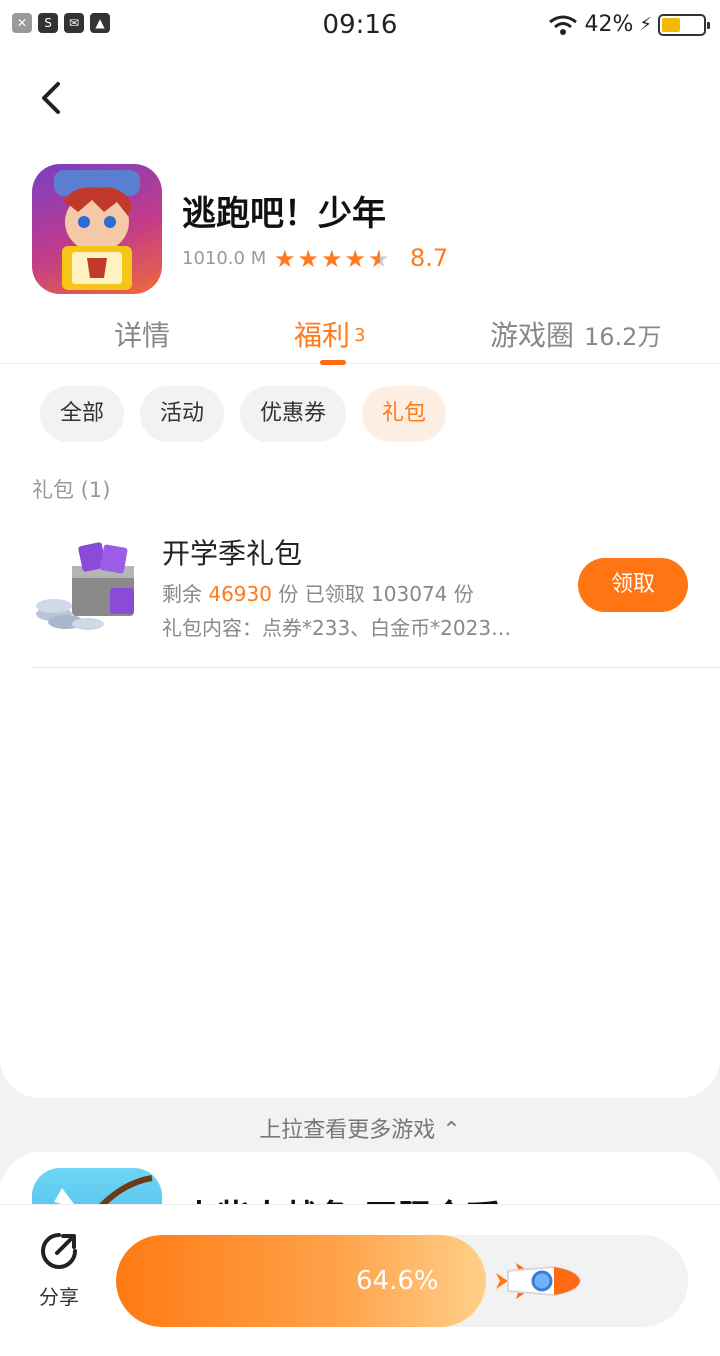 This screenshot has height=1356, width=720. I want to click on status-bar: ✕ S ✉ ▲ 09:16 42% ⚡, so click(360, 26).